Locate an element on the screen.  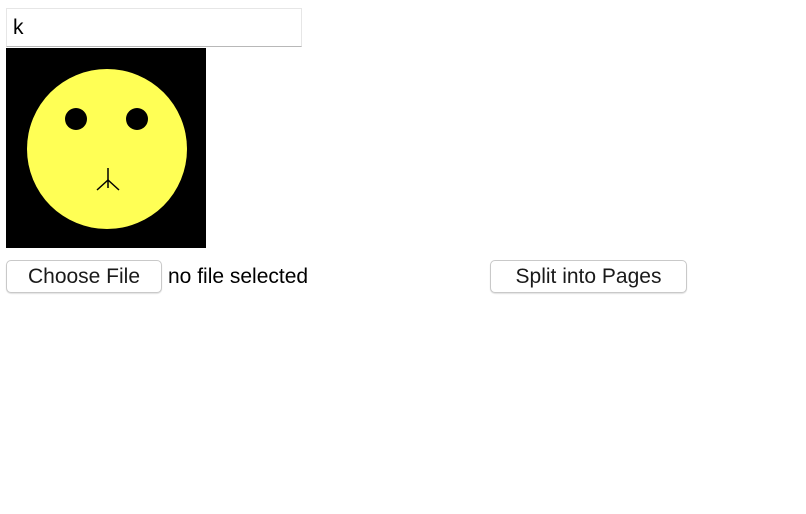
smiley-face-icon is located at coordinates (106, 148).